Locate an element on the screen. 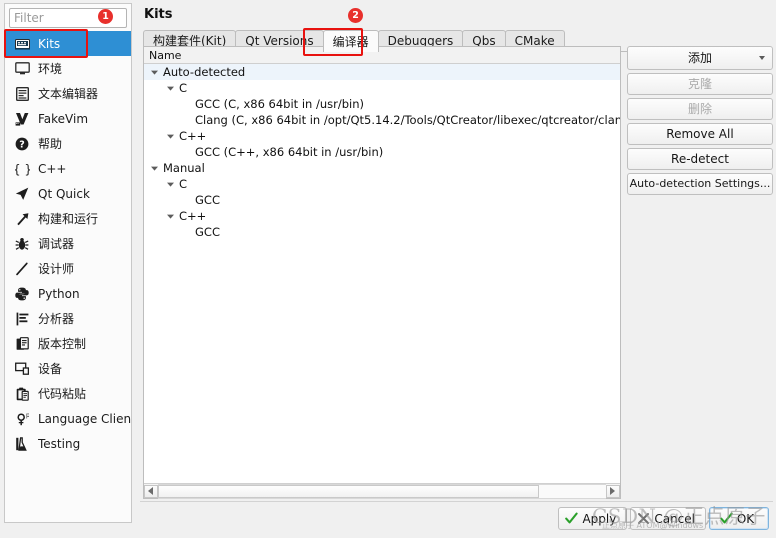 The height and width of the screenshot is (538, 776). testing-flask-icon is located at coordinates (22, 444).